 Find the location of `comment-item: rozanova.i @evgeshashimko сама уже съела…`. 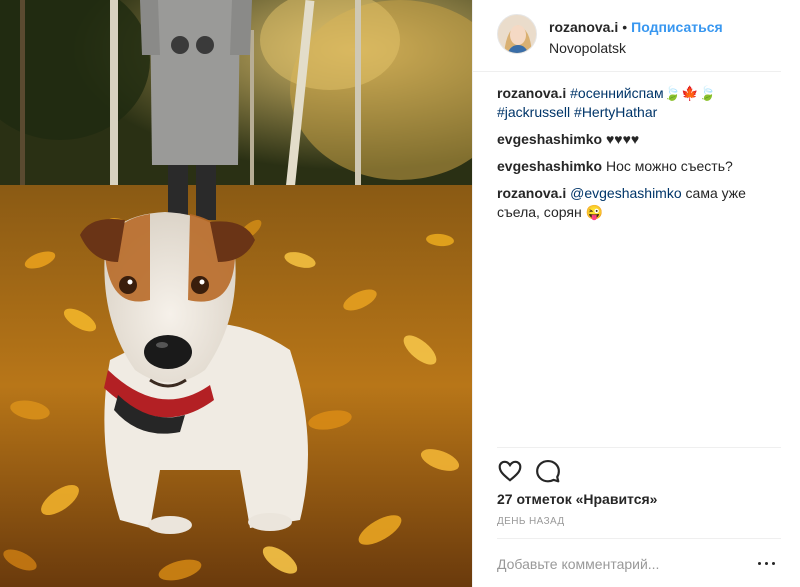

comment-item: rozanova.i @evgeshashimko сама уже съела… is located at coordinates (633, 203).